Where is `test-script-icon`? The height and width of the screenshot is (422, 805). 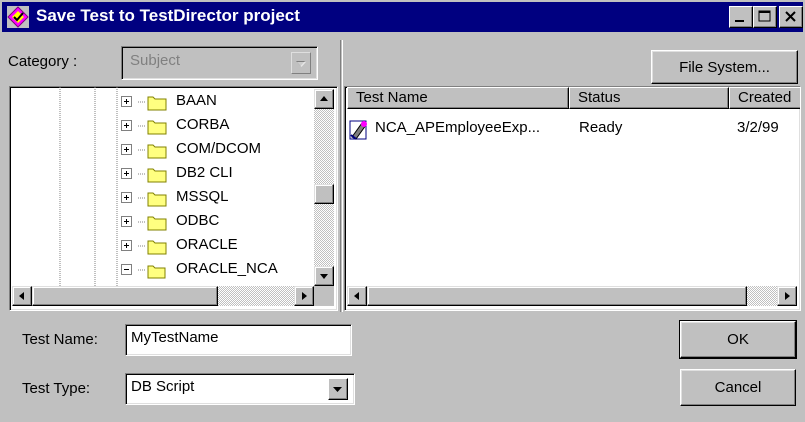 test-script-icon is located at coordinates (358, 130).